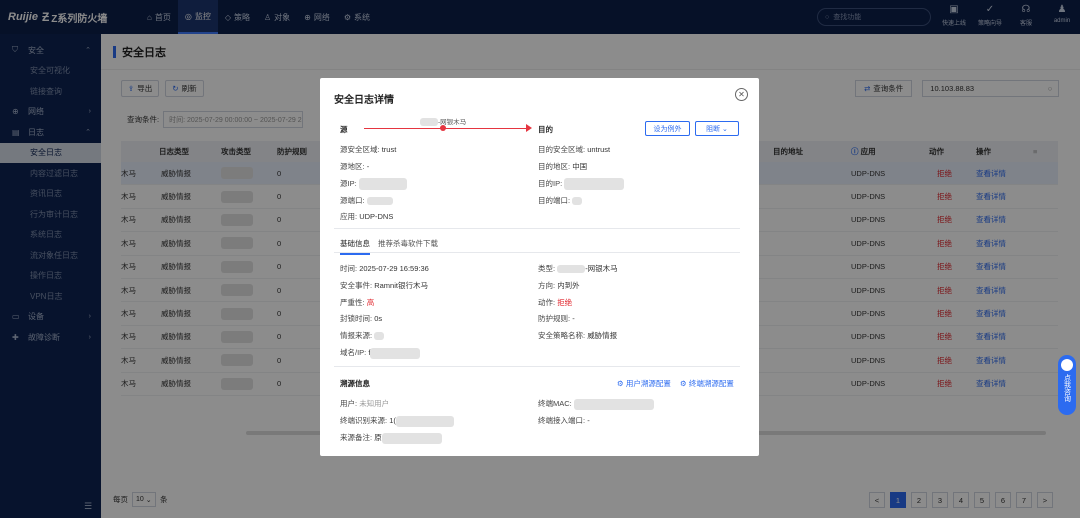 Image resolution: width=1080 pixels, height=518 pixels. What do you see at coordinates (1067, 385) in the screenshot?
I see `help-float-button: 点我咨询` at bounding box center [1067, 385].